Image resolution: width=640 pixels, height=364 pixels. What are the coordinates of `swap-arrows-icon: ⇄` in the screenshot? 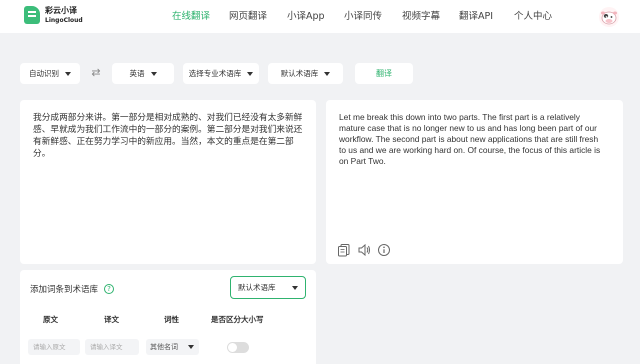 It's located at (96, 73).